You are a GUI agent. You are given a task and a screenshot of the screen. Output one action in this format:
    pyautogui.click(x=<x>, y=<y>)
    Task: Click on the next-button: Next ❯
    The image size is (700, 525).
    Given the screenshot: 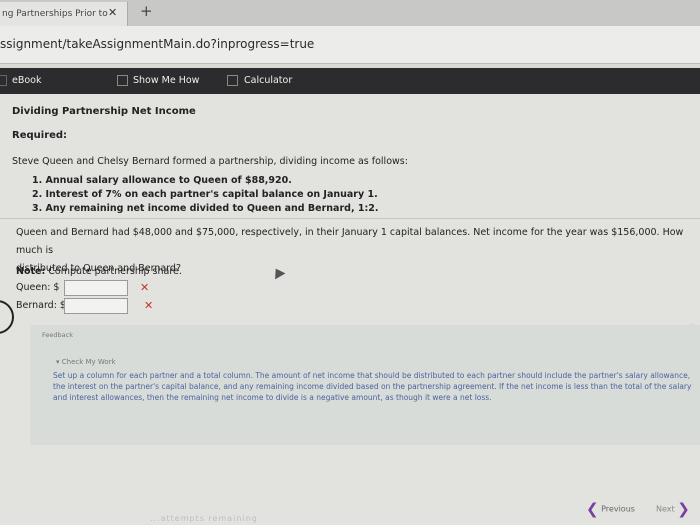 What is the action you would take?
    pyautogui.click(x=673, y=509)
    